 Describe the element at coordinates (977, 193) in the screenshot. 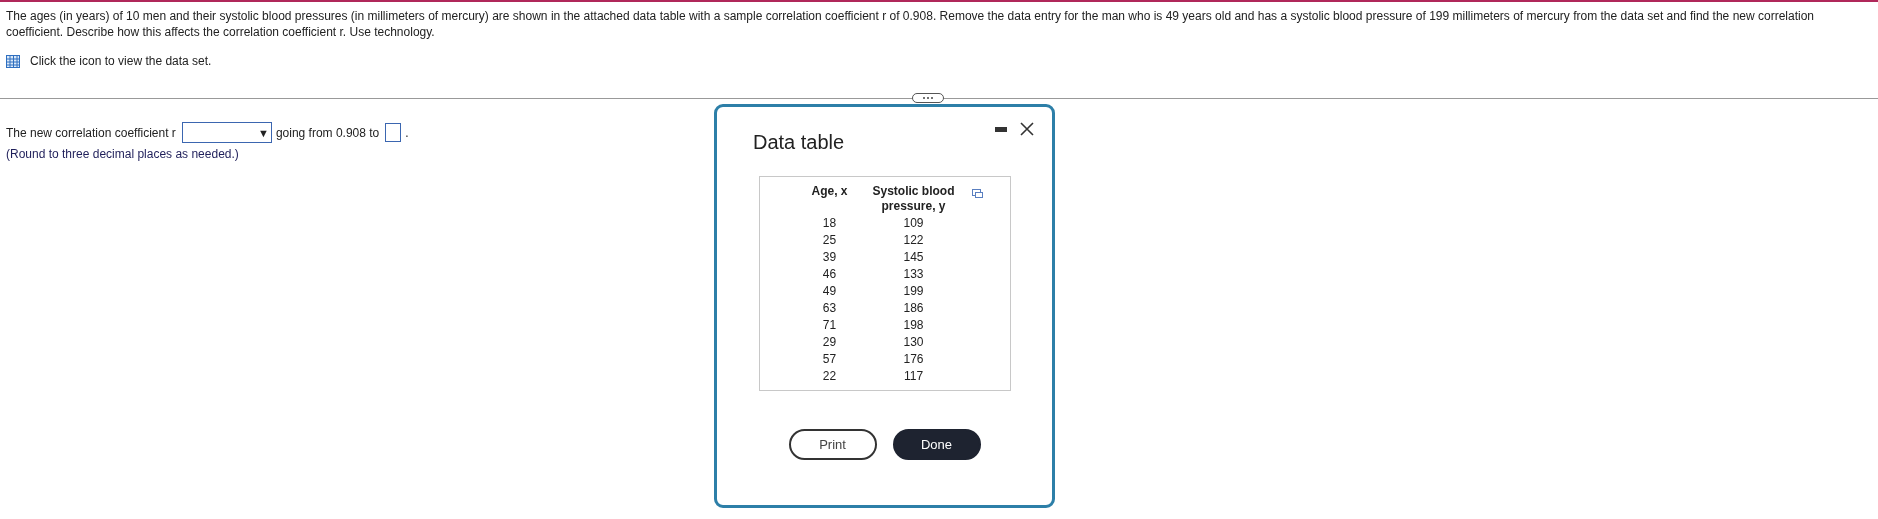

I see `copy-icon` at that location.